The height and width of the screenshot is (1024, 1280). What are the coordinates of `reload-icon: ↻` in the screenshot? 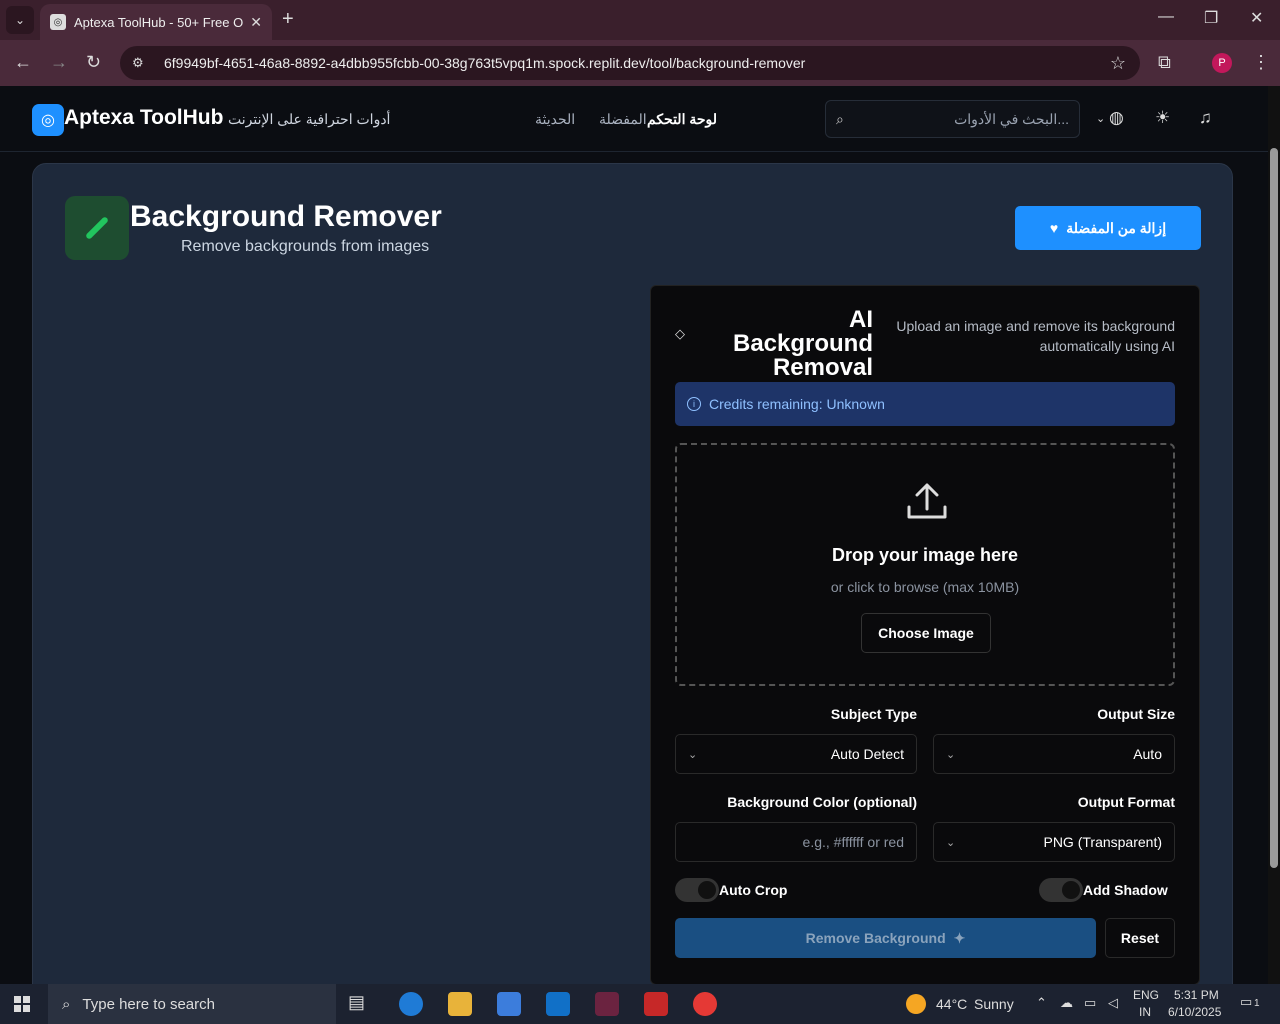 It's located at (93, 62).